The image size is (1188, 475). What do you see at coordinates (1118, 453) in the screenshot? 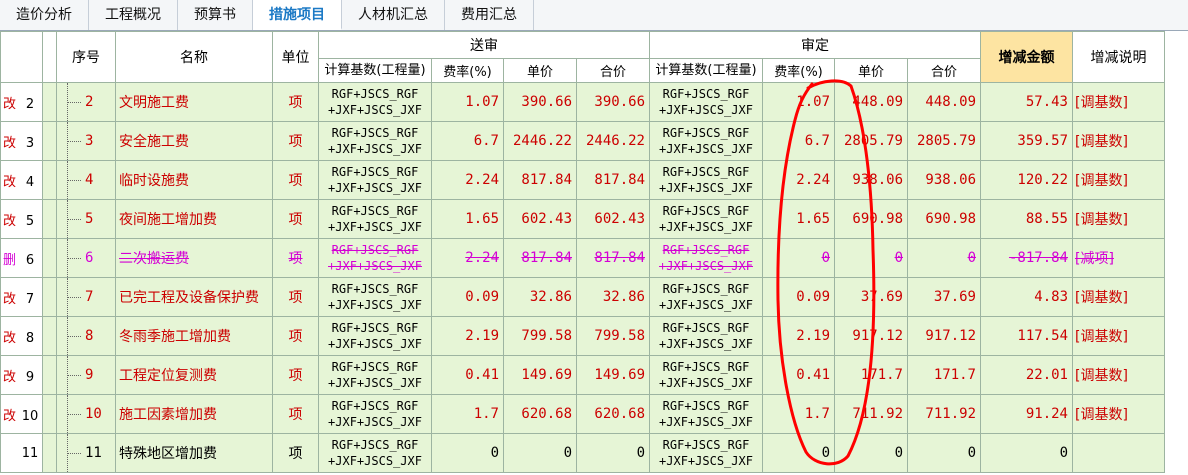
I see `delta-note-cell` at bounding box center [1118, 453].